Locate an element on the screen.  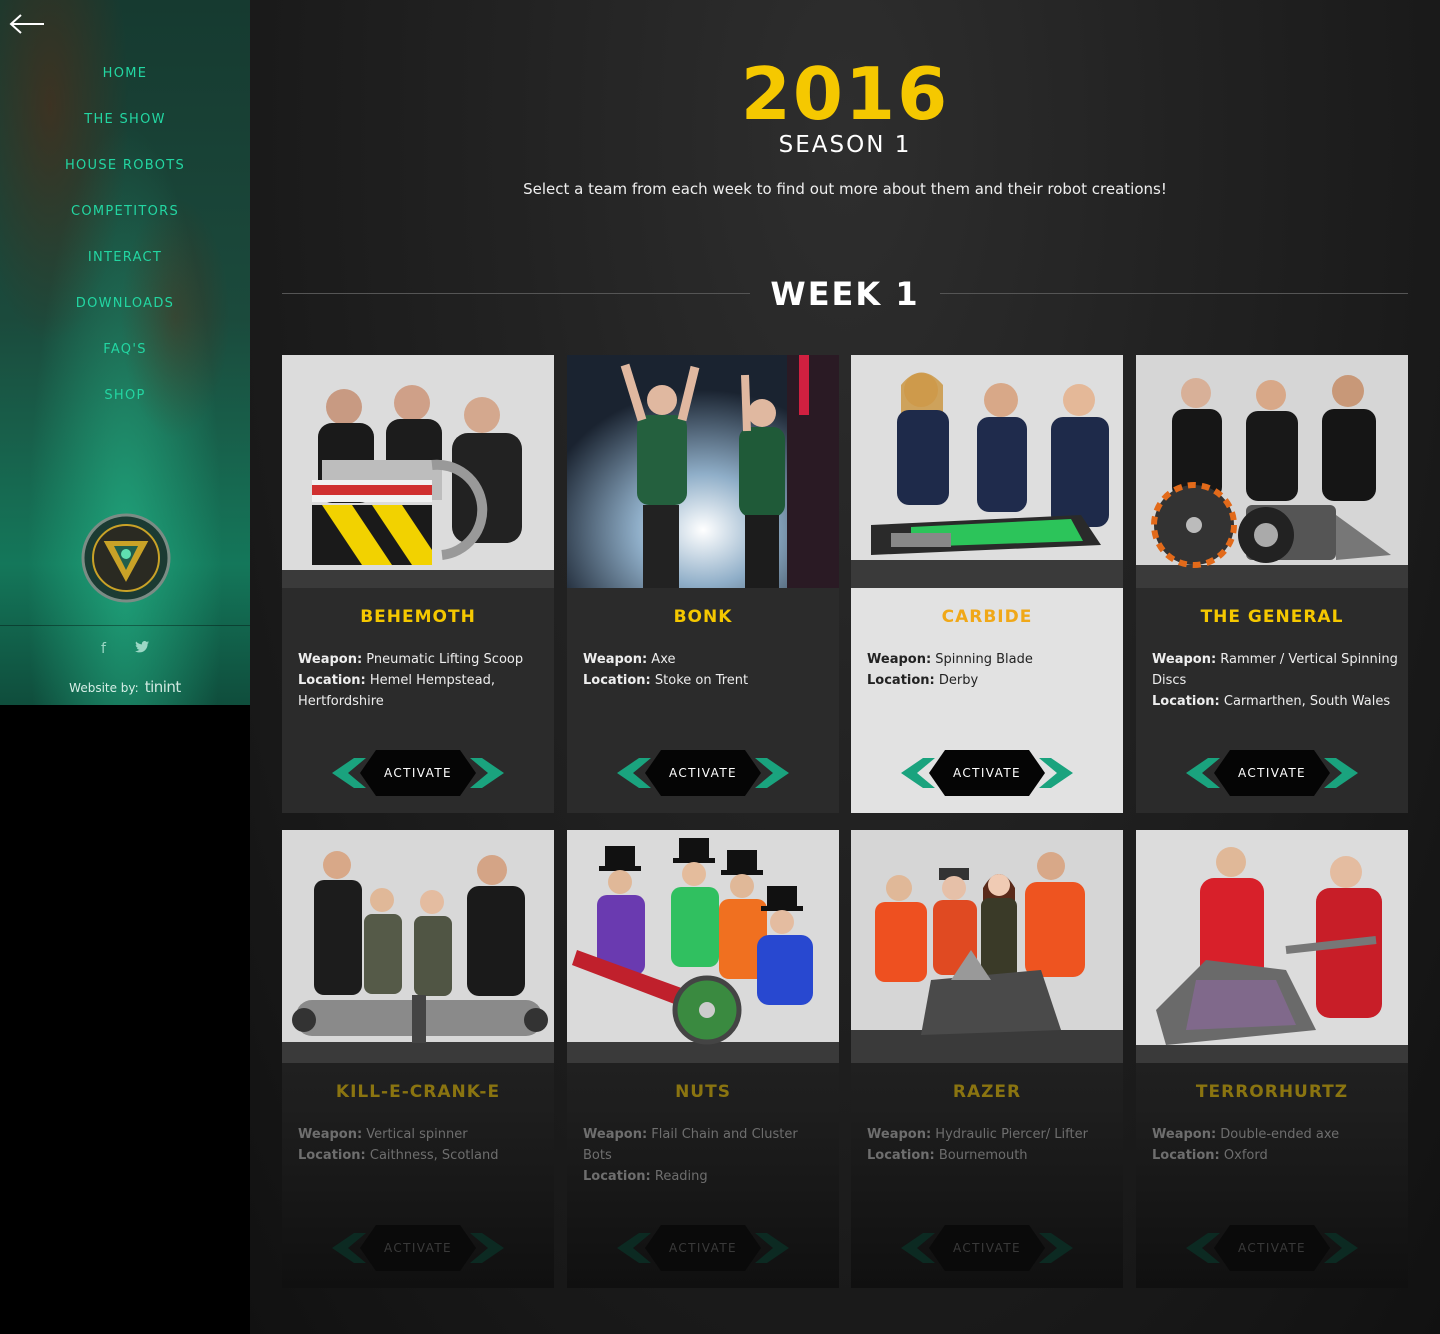
robot-wars-logo is located at coordinates (126, 558).